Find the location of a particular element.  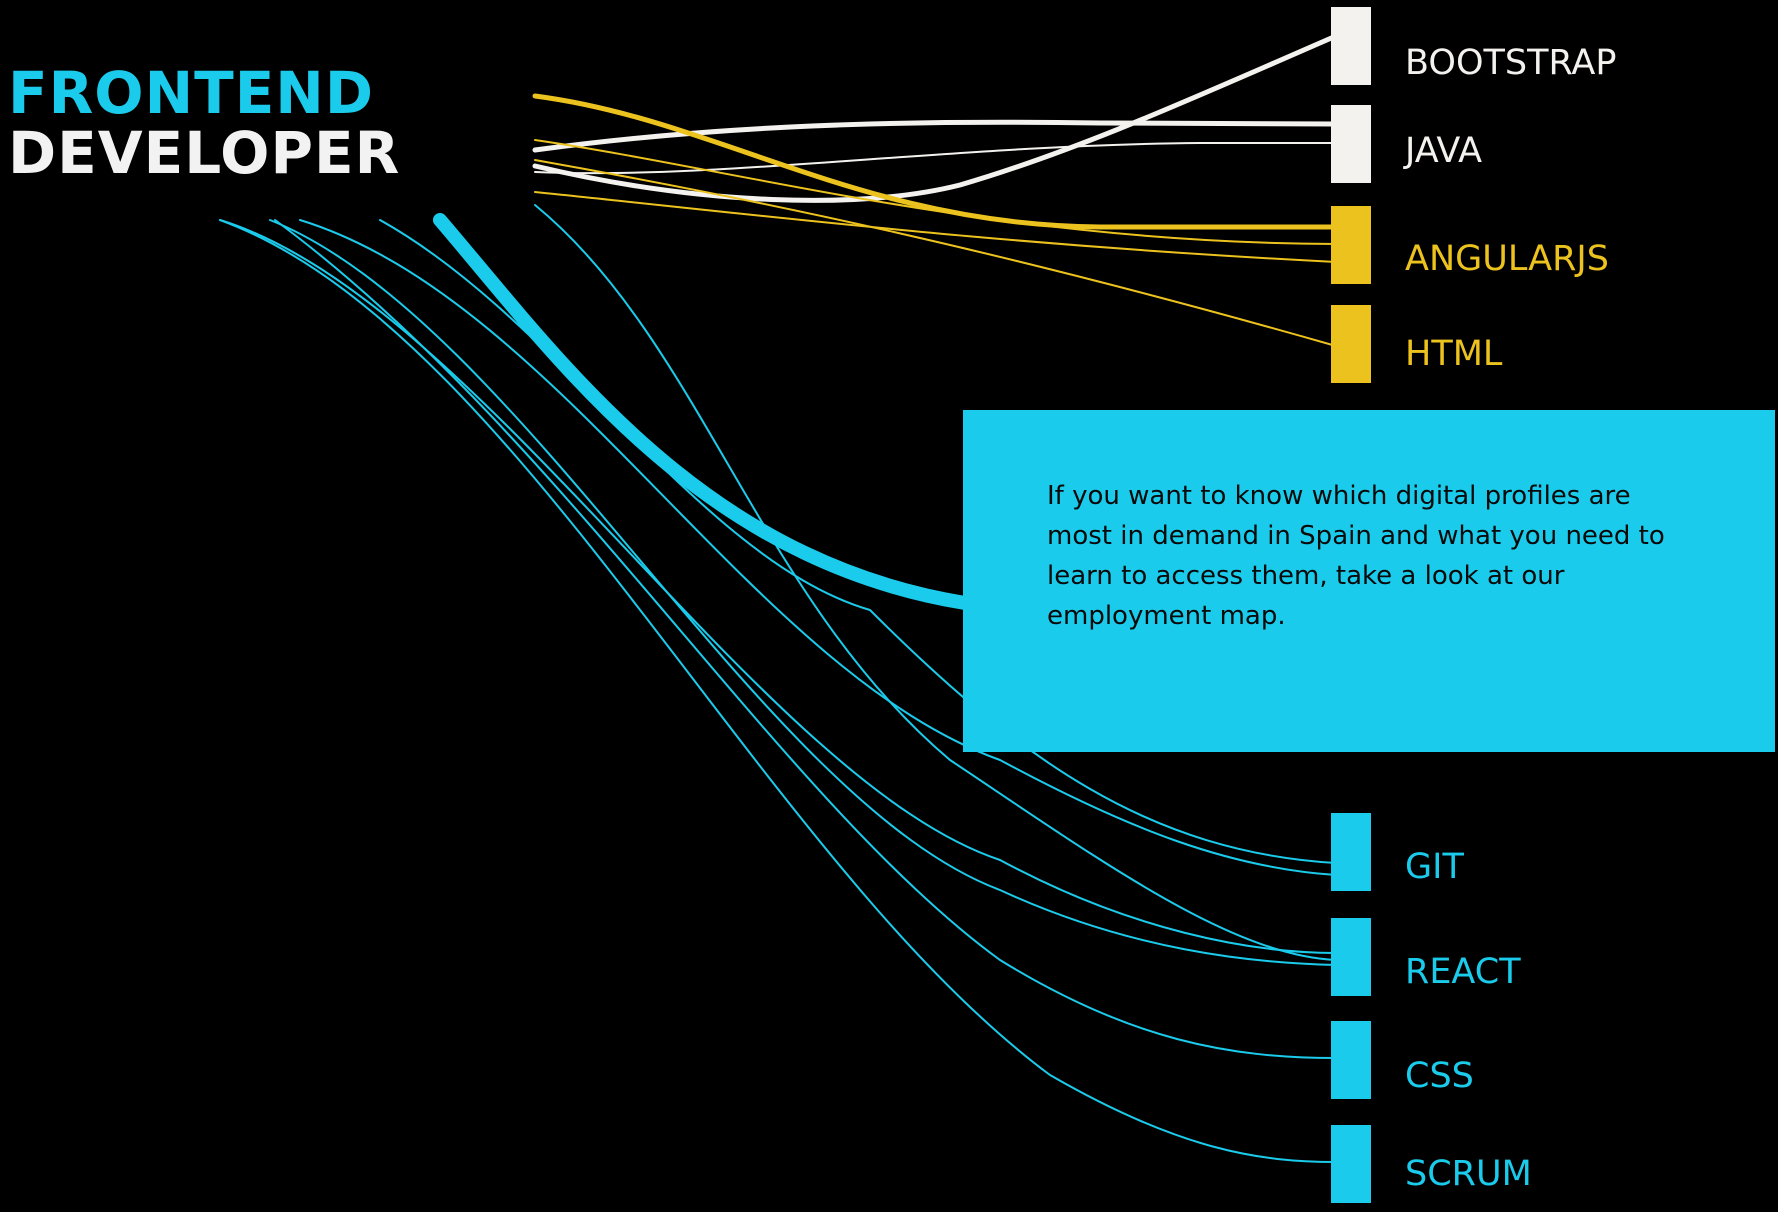

flow-to-git is located at coordinates (702, 411).